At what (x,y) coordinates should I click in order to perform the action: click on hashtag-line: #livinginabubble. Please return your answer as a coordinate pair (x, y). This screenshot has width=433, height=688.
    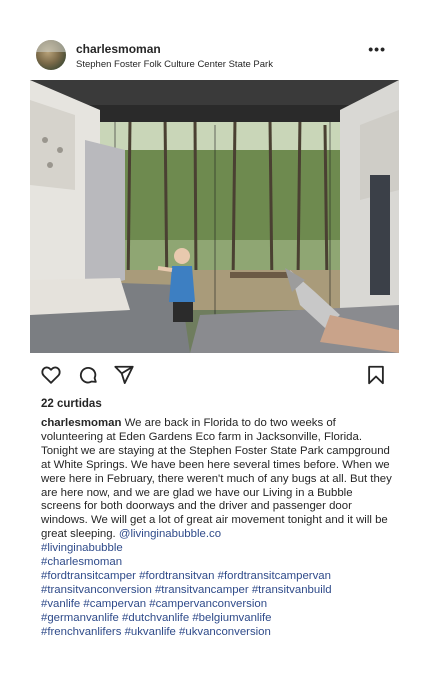
    Looking at the image, I should click on (217, 549).